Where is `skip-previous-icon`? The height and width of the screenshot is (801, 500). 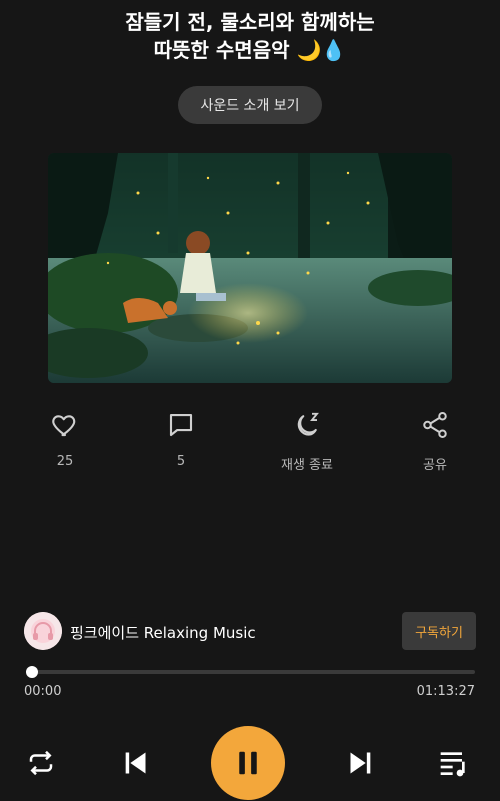 skip-previous-icon is located at coordinates (135, 763).